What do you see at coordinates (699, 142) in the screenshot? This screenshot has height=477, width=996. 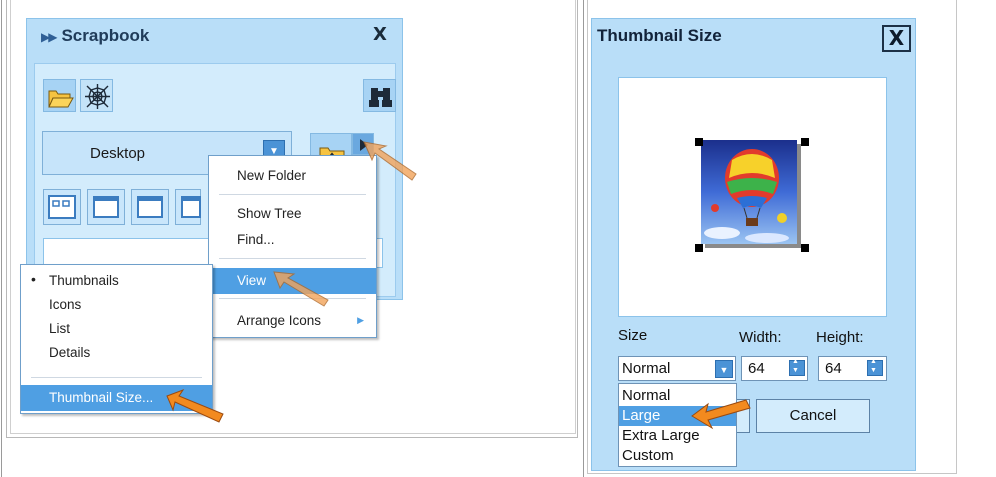 I see `resize-handle-nw` at bounding box center [699, 142].